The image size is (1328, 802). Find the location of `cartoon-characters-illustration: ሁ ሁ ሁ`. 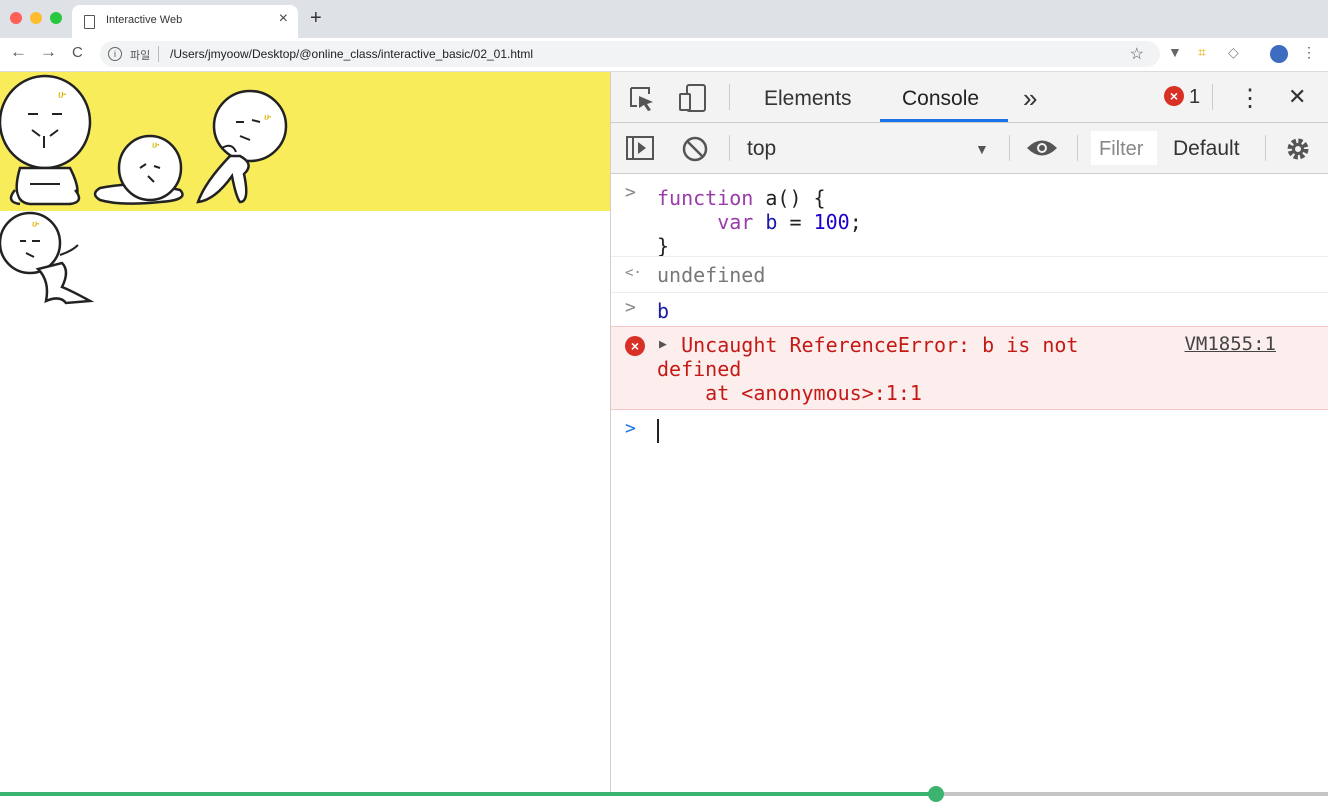

cartoon-characters-illustration: ሁ ሁ ሁ is located at coordinates (144, 140).